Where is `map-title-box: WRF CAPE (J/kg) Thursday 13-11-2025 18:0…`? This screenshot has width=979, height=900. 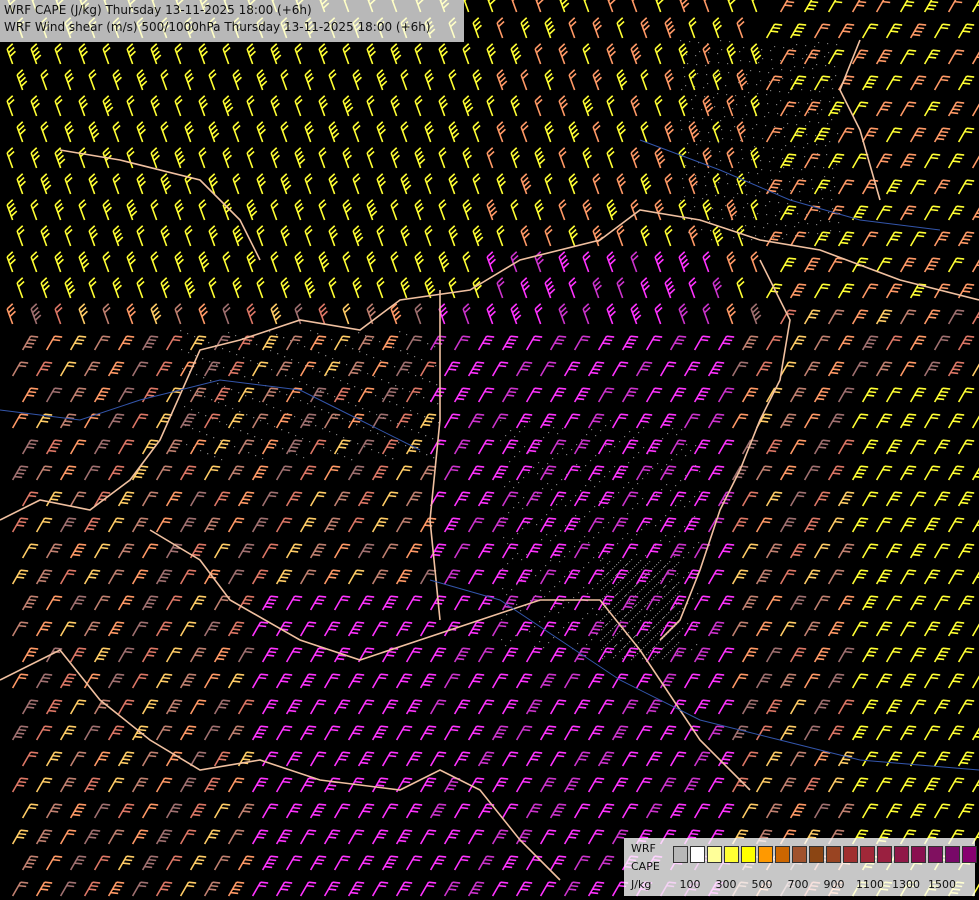 map-title-box: WRF CAPE (J/kg) Thursday 13-11-2025 18:0… is located at coordinates (232, 21).